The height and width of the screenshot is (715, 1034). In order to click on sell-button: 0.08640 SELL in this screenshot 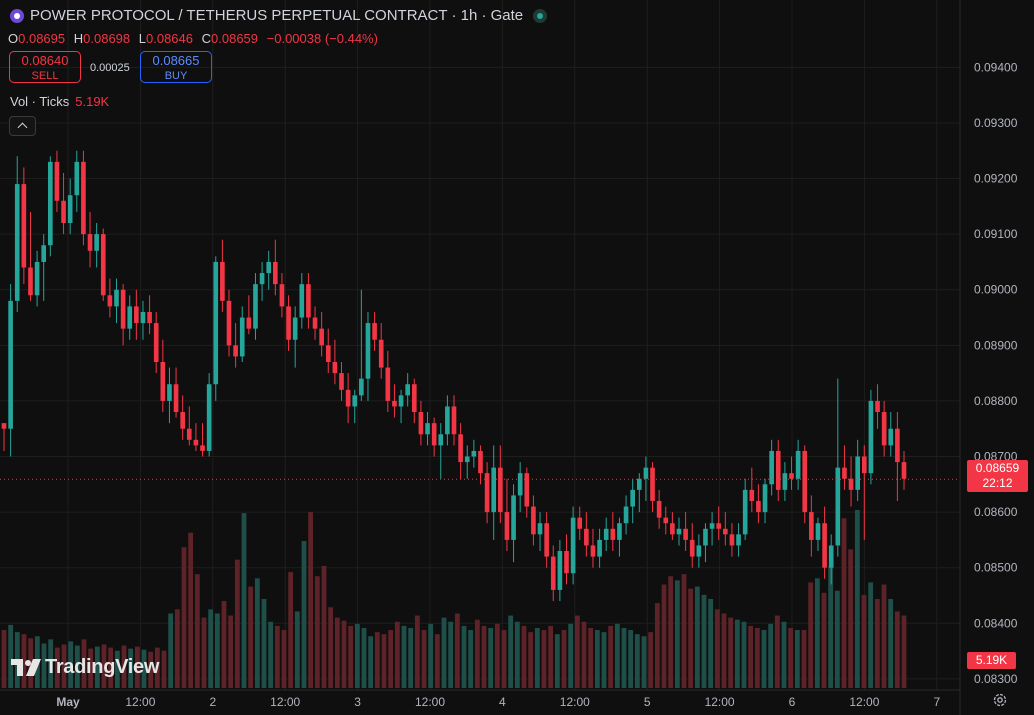, I will do `click(45, 67)`.